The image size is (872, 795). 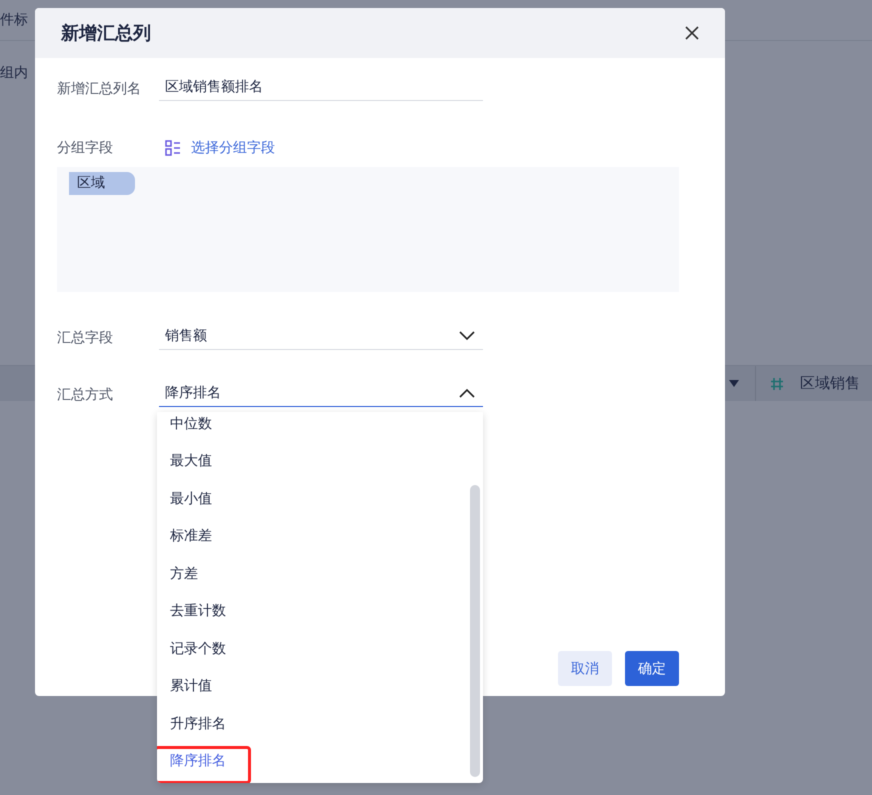 What do you see at coordinates (320, 649) in the screenshot?
I see `menu-item: 记录个数` at bounding box center [320, 649].